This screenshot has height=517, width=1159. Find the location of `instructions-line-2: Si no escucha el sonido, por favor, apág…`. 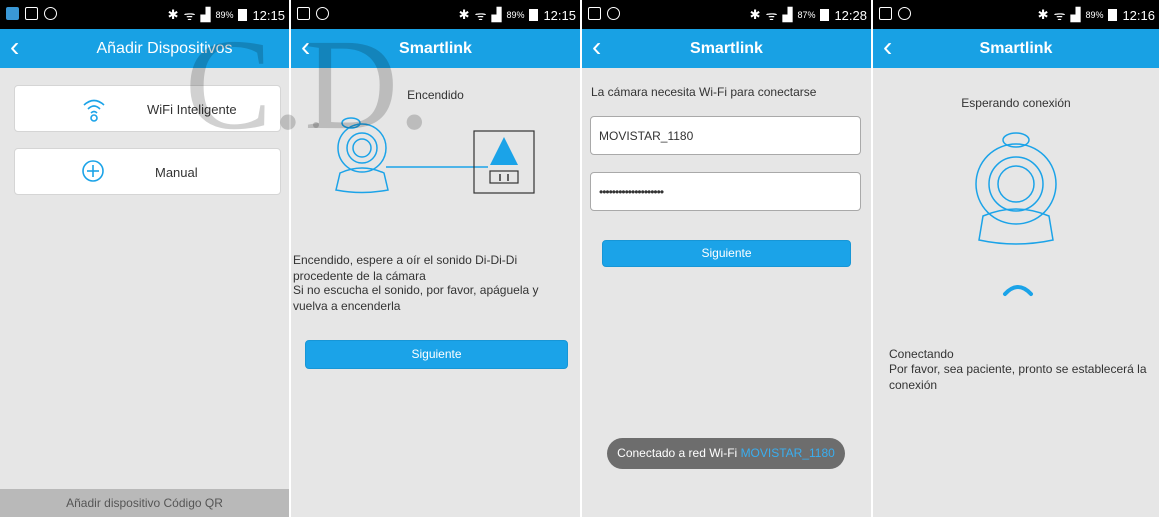

instructions-line-2: Si no escucha el sonido, por favor, apág… is located at coordinates (416, 298).